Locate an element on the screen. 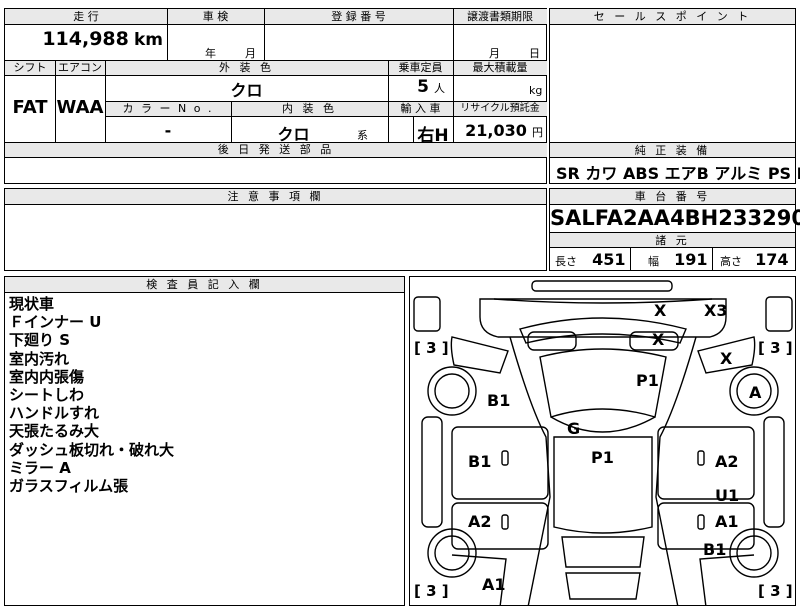 This screenshot has width=800, height=606. maxload-unit: kg is located at coordinates (536, 90).